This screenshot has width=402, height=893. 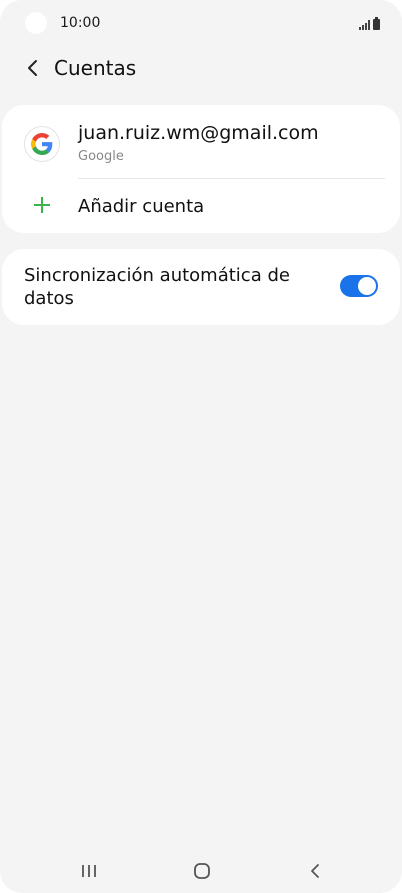 What do you see at coordinates (157, 287) in the screenshot?
I see `sync-label: Sincronización automática de datos` at bounding box center [157, 287].